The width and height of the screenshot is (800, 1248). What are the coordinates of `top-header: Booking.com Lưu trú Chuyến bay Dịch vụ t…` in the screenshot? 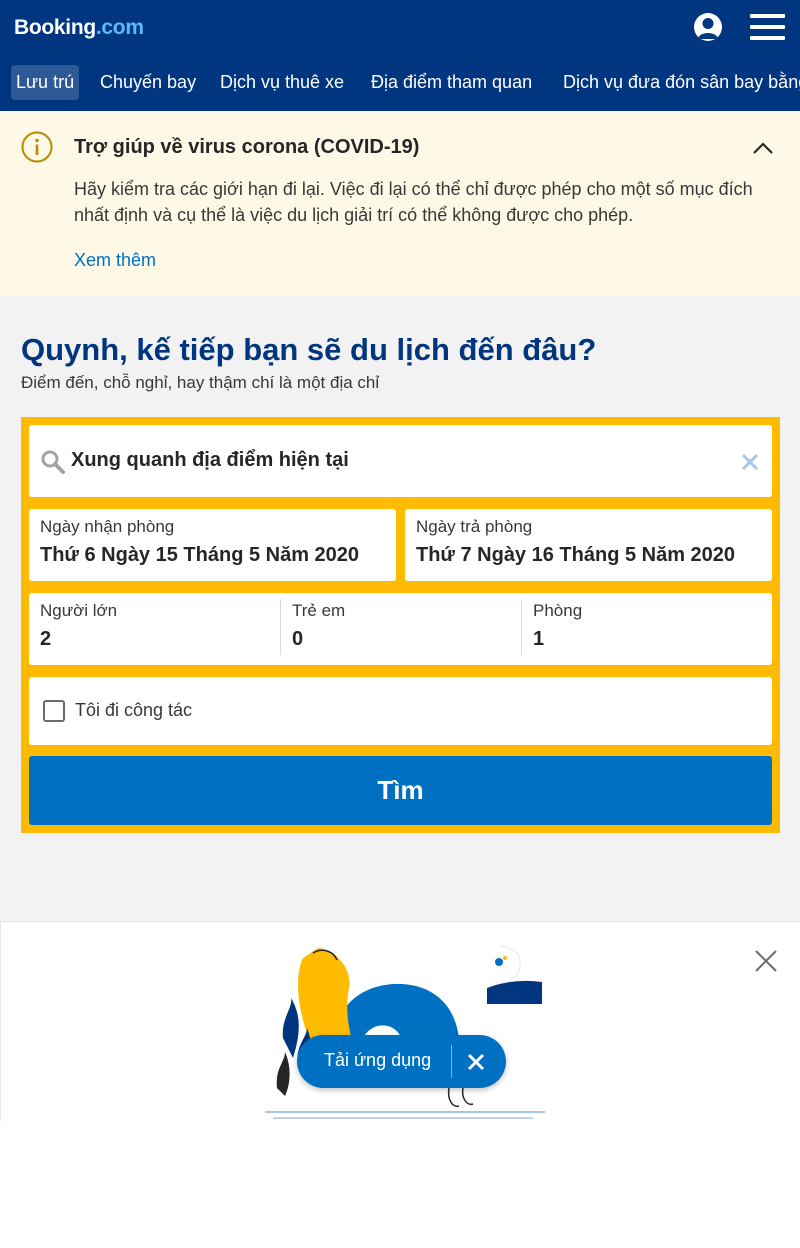 It's located at (400, 55).